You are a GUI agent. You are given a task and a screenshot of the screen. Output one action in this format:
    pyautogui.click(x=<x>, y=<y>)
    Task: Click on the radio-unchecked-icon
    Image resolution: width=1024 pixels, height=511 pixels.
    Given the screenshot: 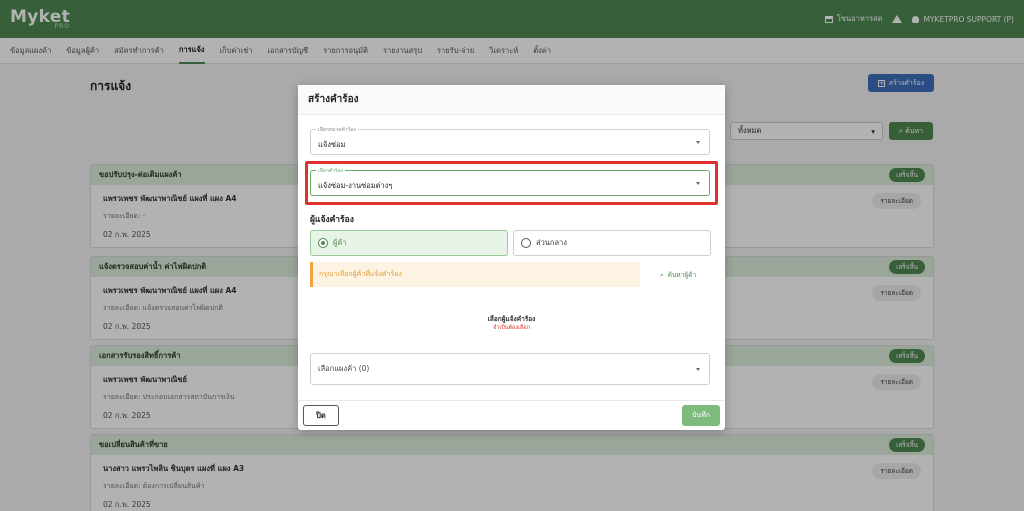 What is the action you would take?
    pyautogui.click(x=526, y=243)
    